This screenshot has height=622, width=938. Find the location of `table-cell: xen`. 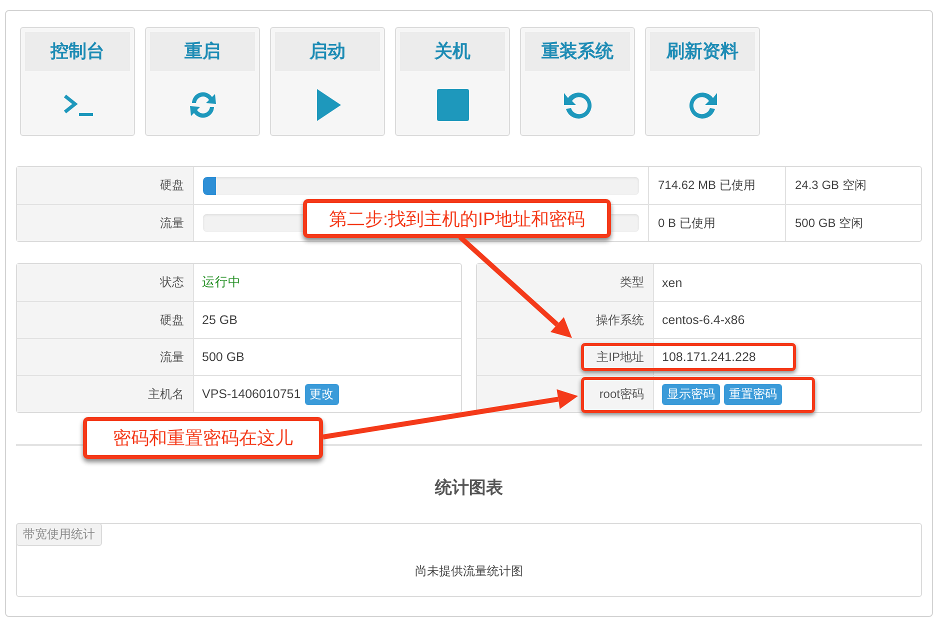

table-cell: xen is located at coordinates (672, 283).